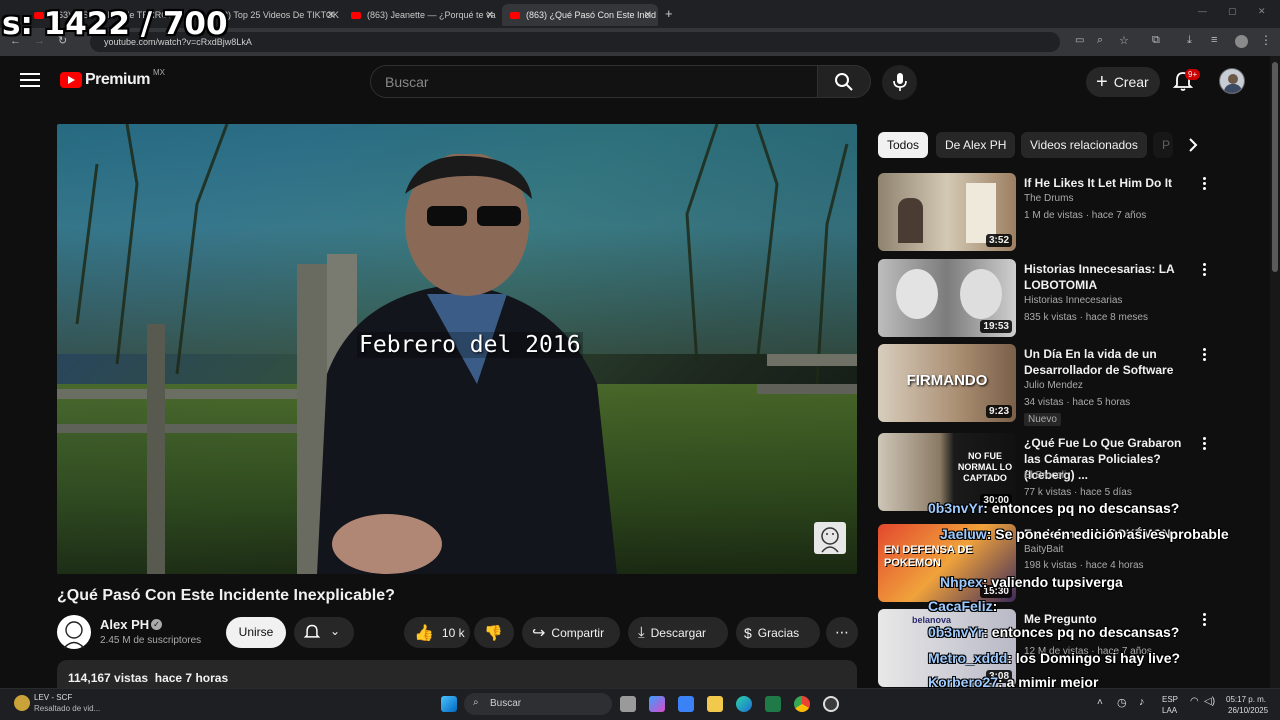 The image size is (1280, 720). I want to click on channel-watermark-icon, so click(830, 538).